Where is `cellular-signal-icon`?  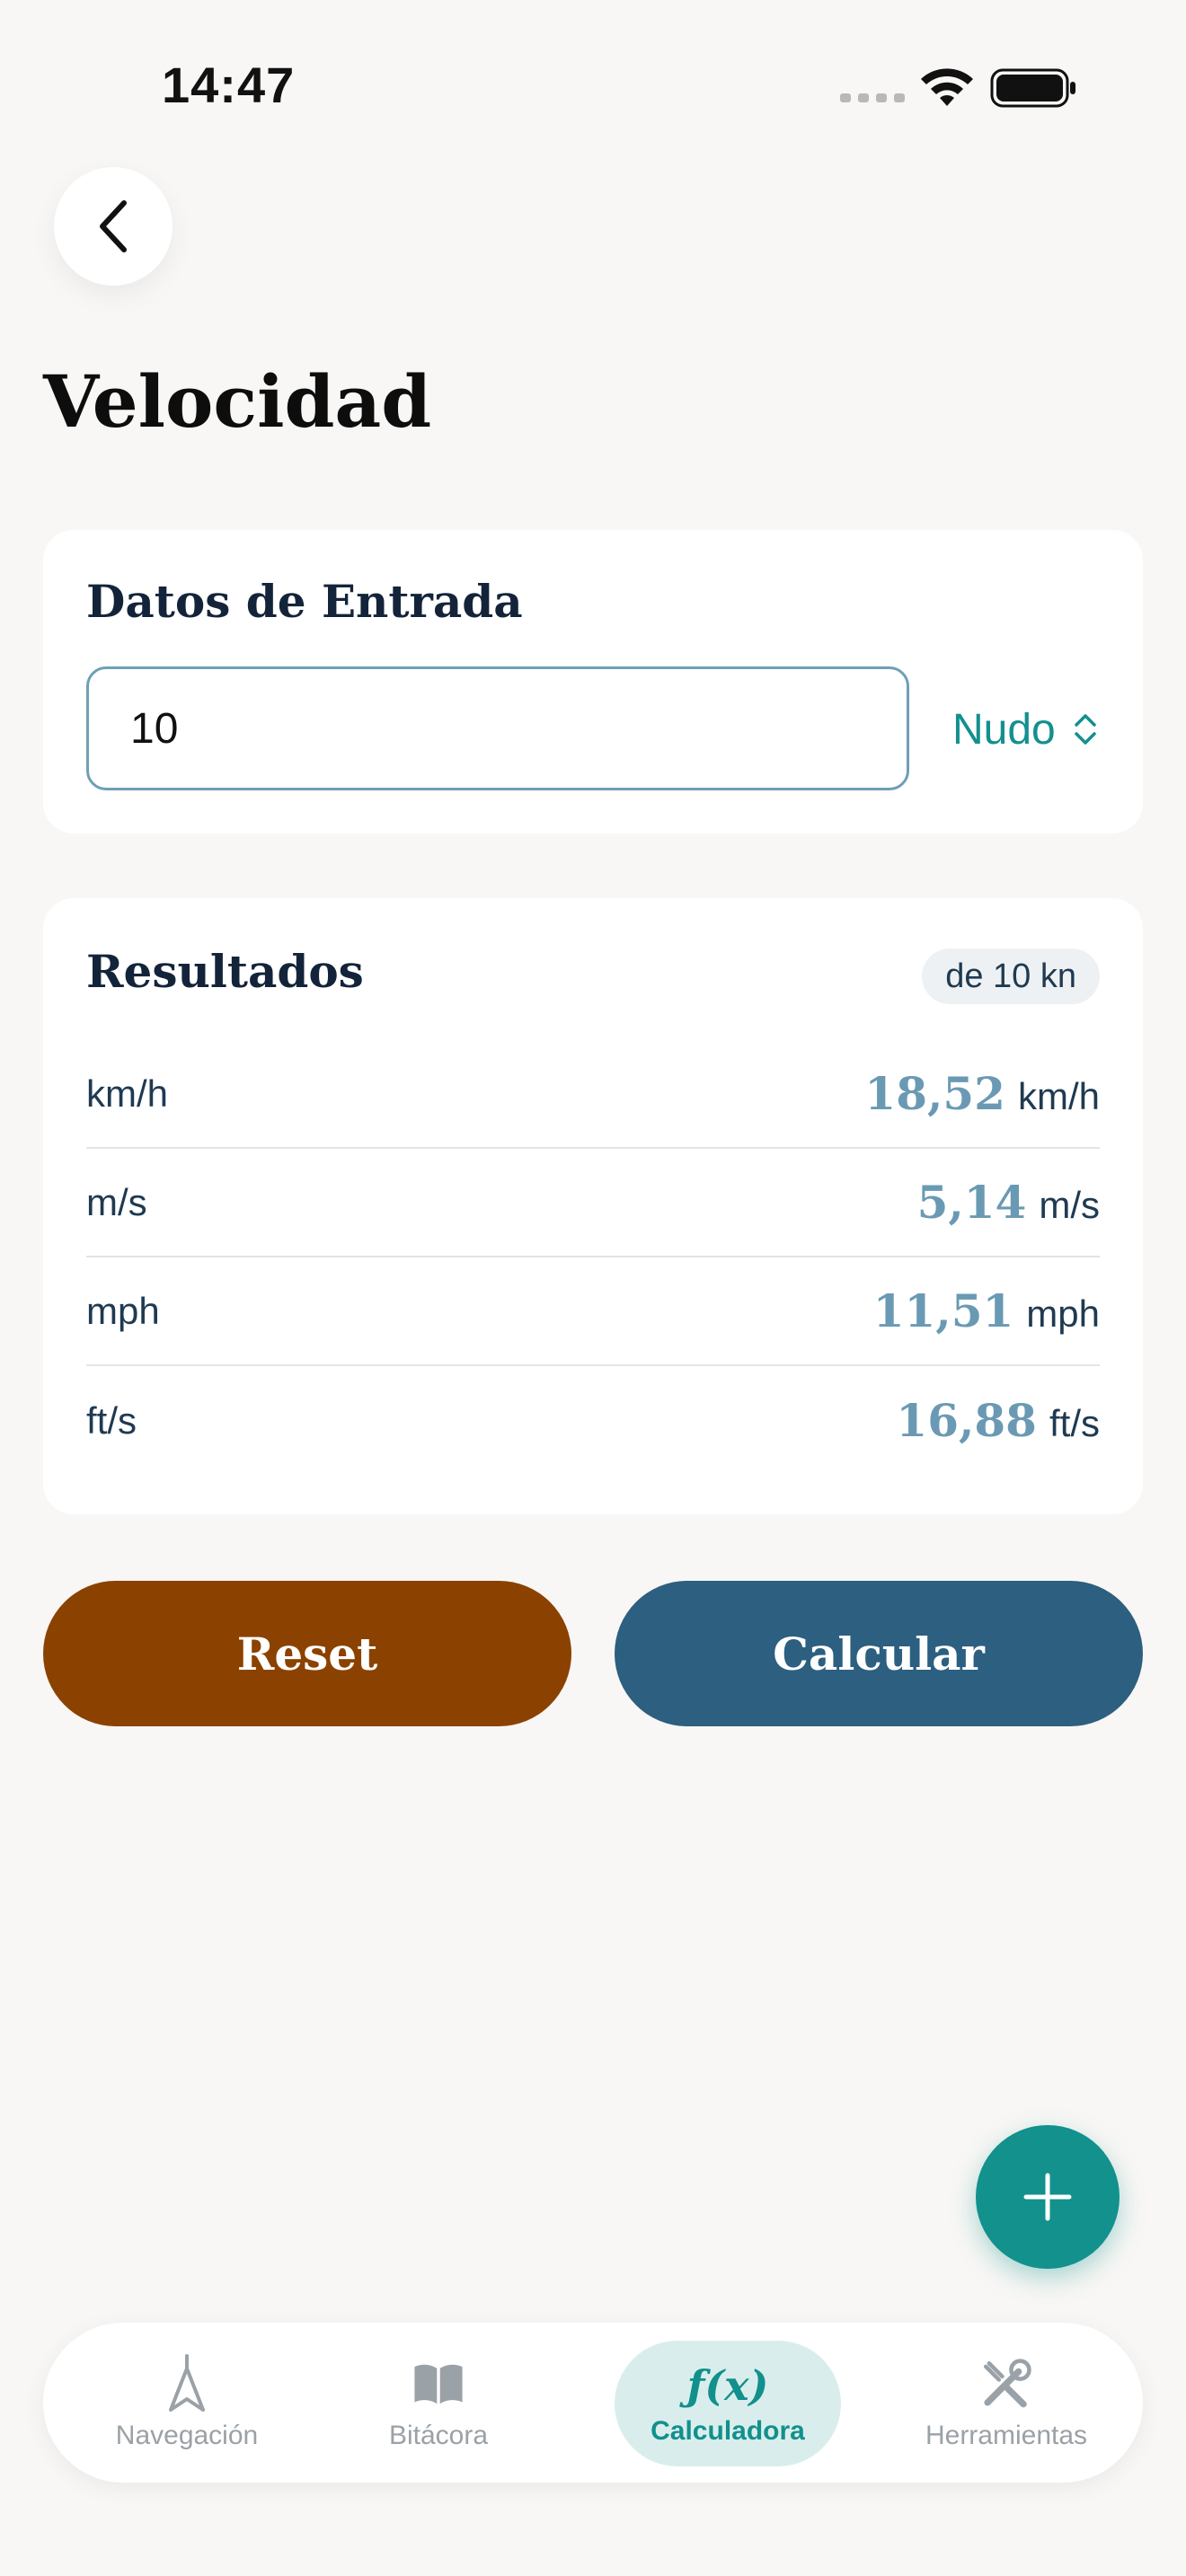 cellular-signal-icon is located at coordinates (872, 97).